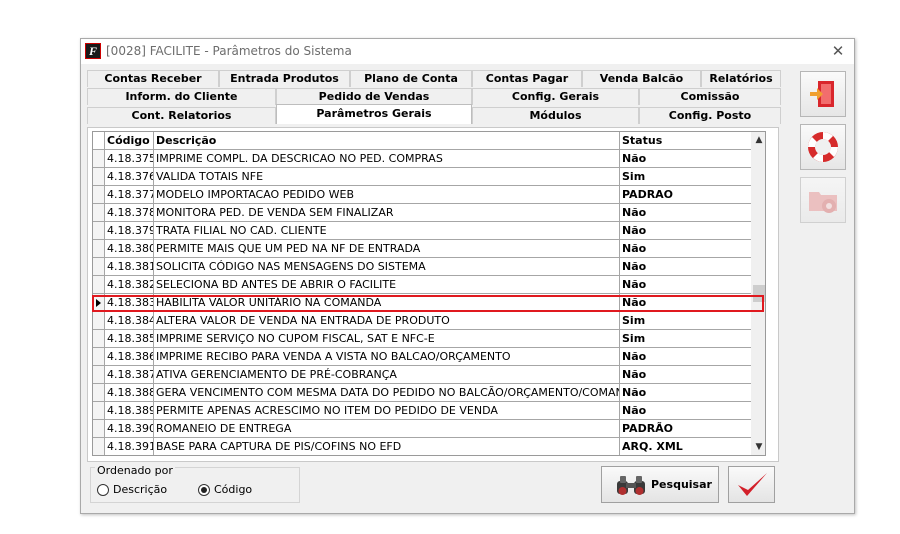 The height and width of the screenshot is (534, 900). What do you see at coordinates (751, 484) in the screenshot?
I see `confirm-button` at bounding box center [751, 484].